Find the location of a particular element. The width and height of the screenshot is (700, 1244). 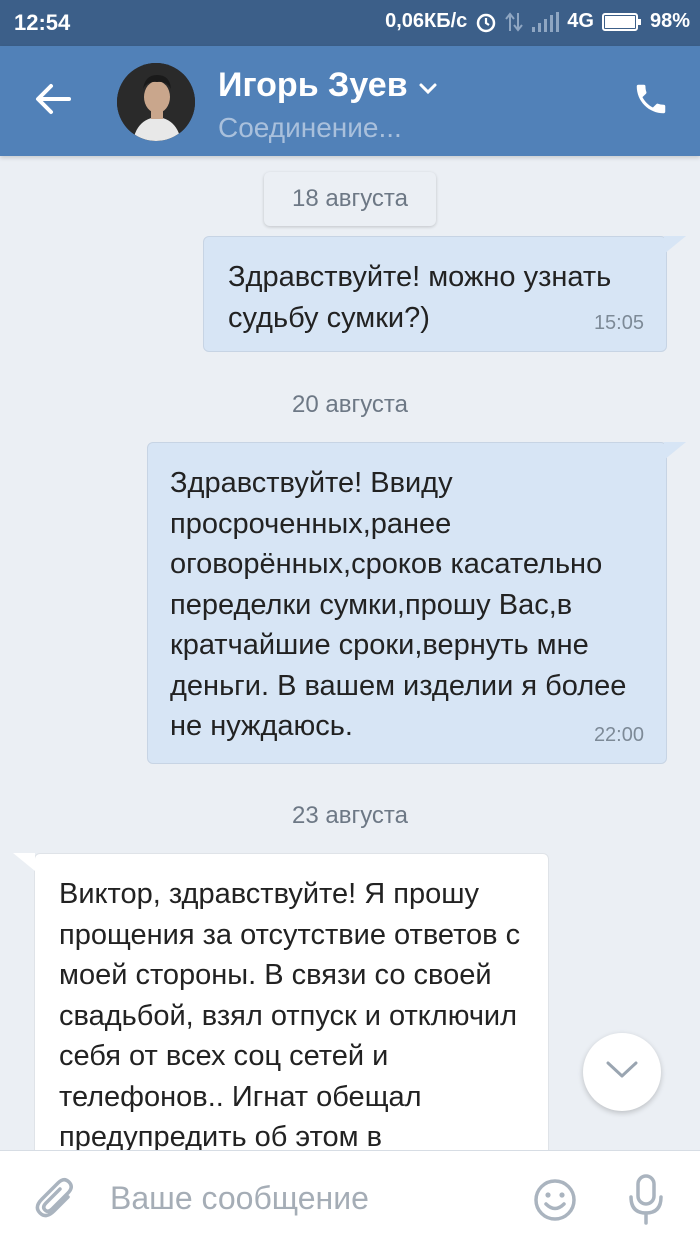

avatar is located at coordinates (156, 102).